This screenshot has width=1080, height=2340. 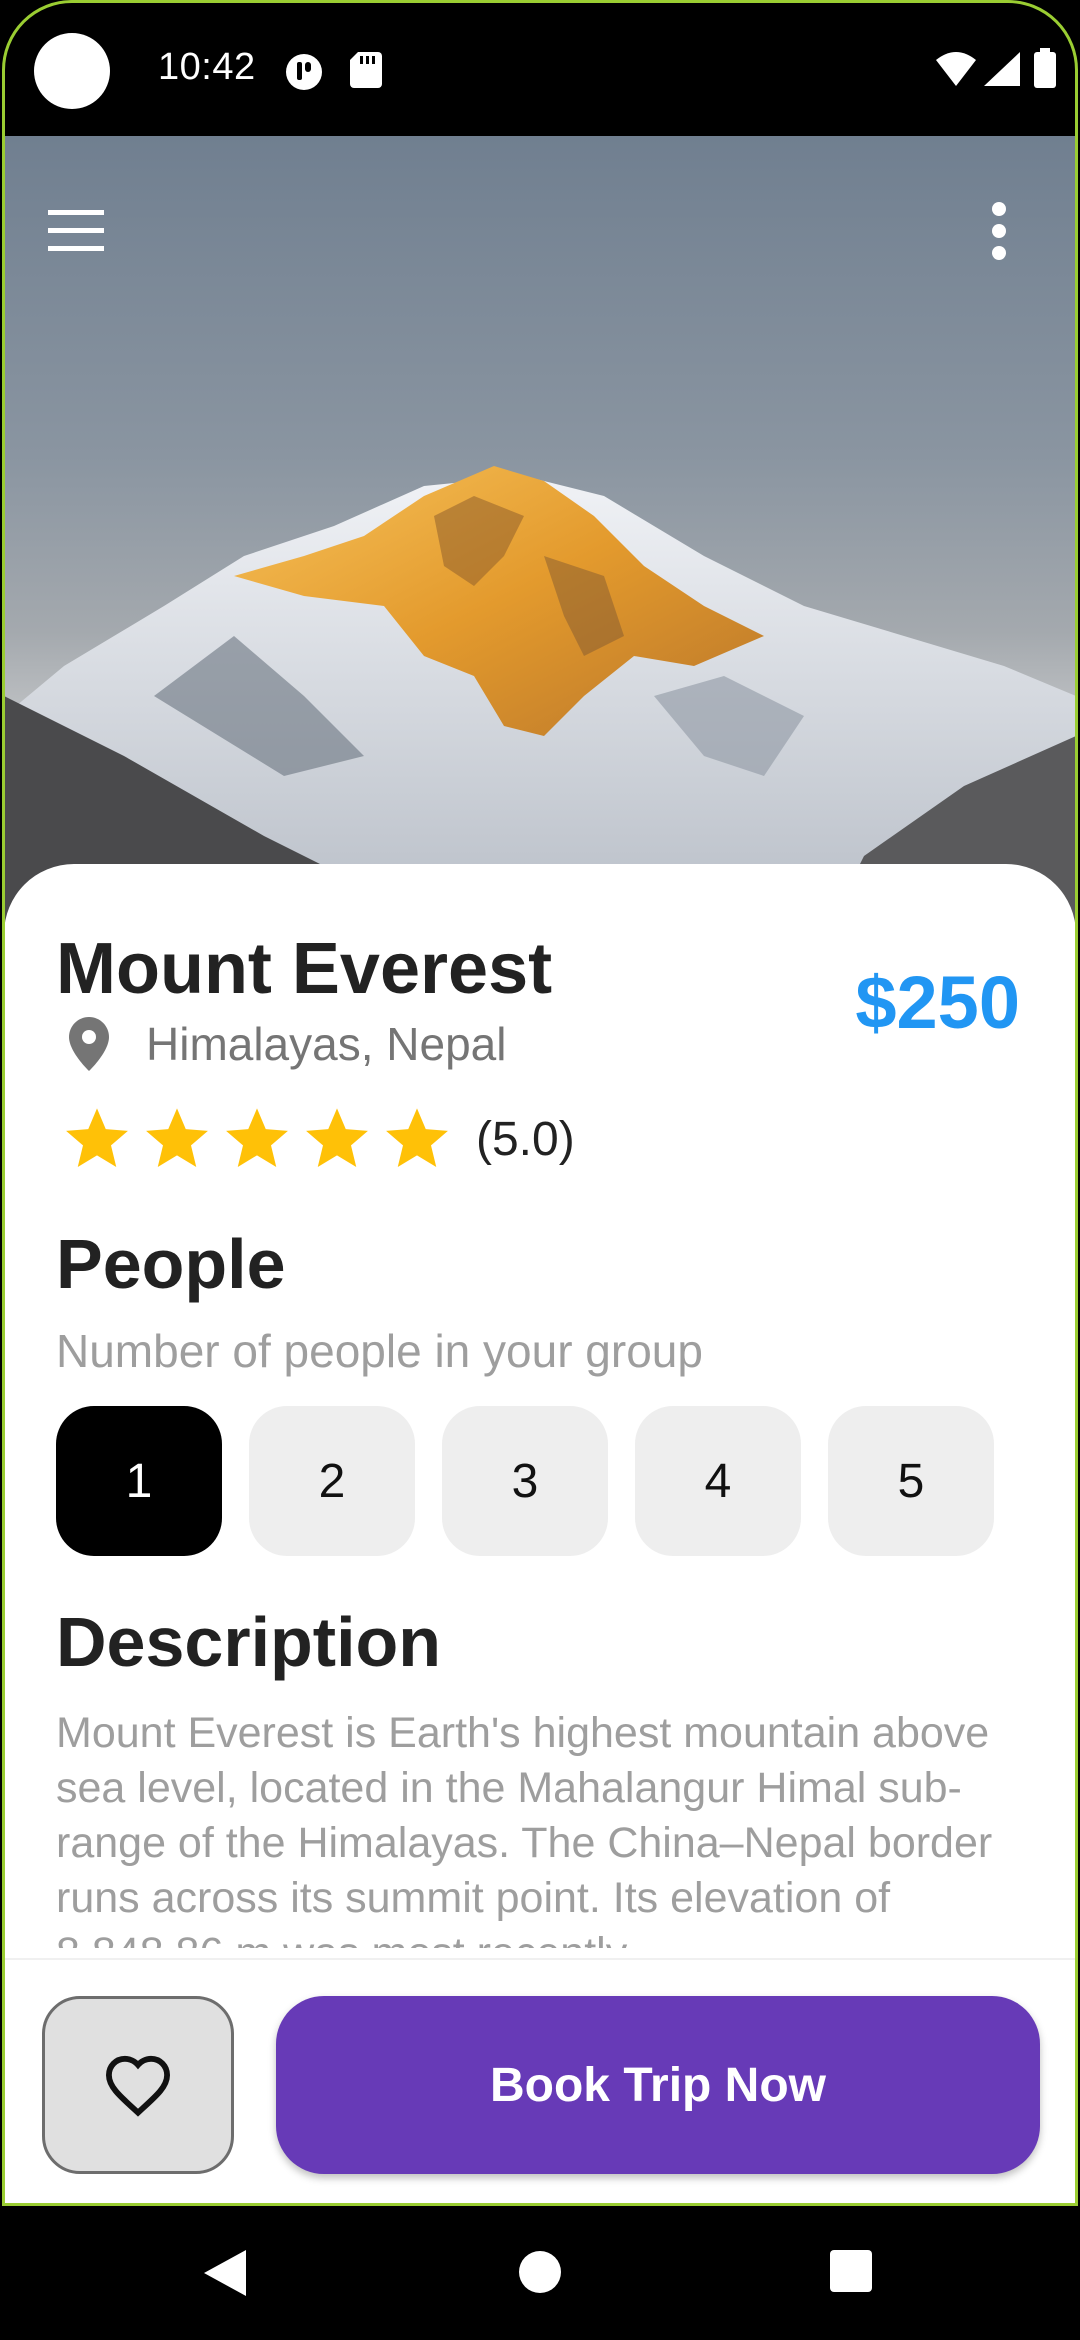 What do you see at coordinates (76, 233) in the screenshot?
I see `menu-icon` at bounding box center [76, 233].